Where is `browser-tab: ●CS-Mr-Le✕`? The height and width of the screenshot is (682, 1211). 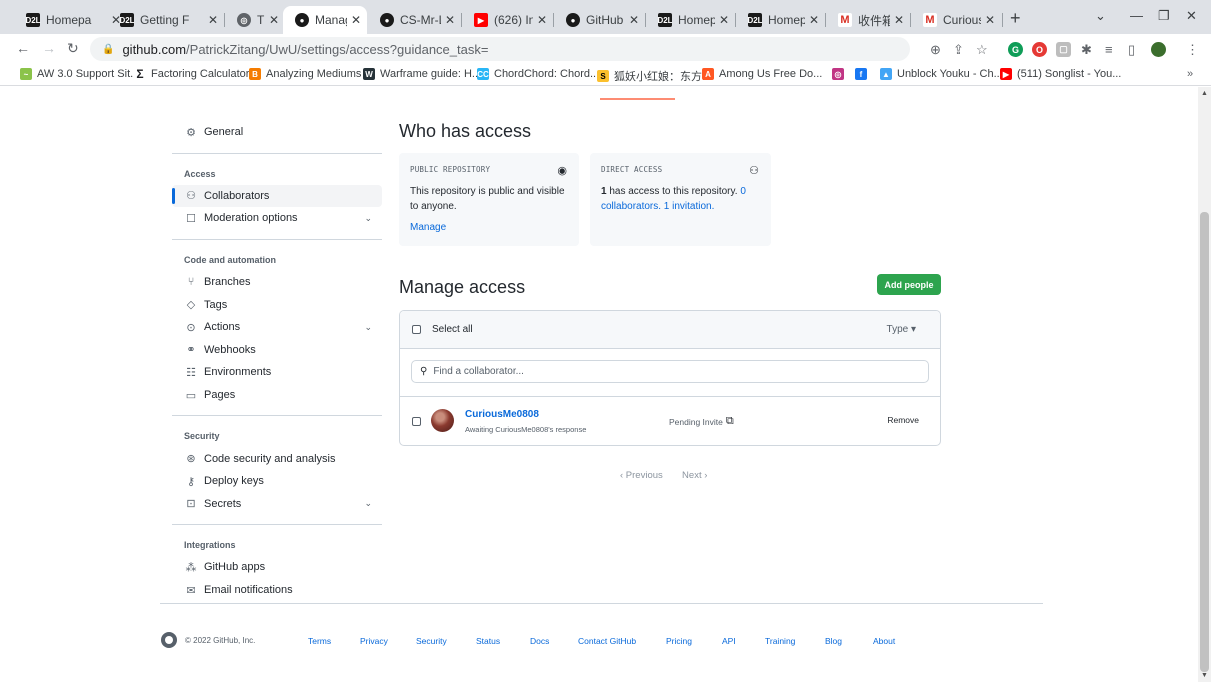
browser-tab: ●CS-Mr-Le✕ is located at coordinates (414, 20).